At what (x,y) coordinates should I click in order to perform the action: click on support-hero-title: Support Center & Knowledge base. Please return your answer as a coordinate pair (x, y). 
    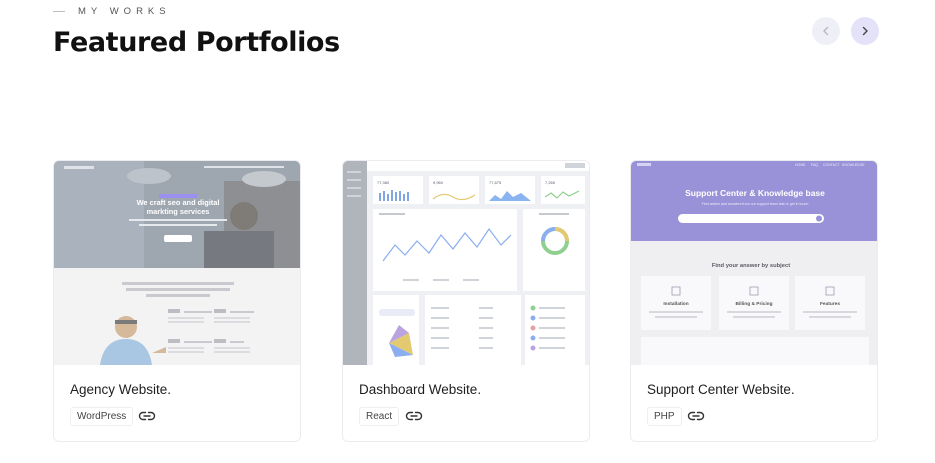
    Looking at the image, I should click on (755, 193).